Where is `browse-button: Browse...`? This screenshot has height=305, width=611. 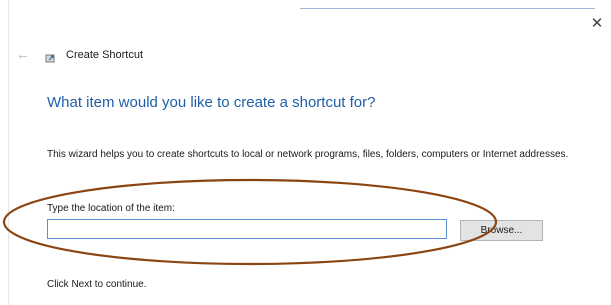 browse-button: Browse... is located at coordinates (501, 230).